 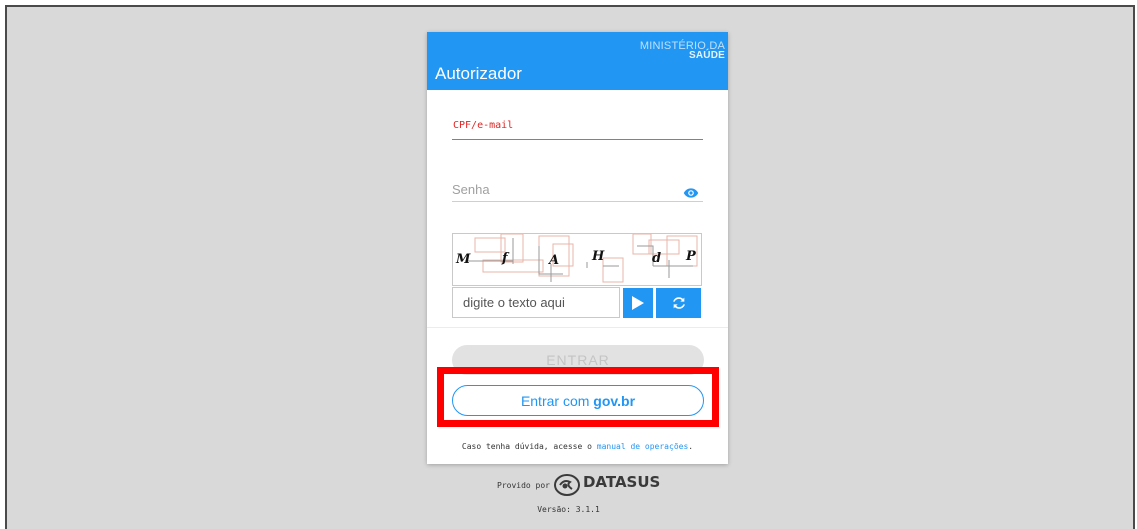 I want to click on captcha-noise, so click(x=581, y=258).